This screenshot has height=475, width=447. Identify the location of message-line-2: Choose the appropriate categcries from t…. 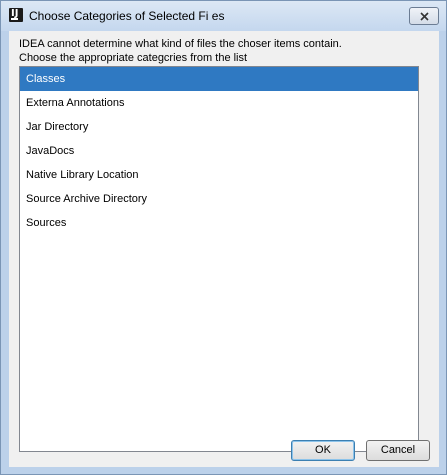
(133, 58).